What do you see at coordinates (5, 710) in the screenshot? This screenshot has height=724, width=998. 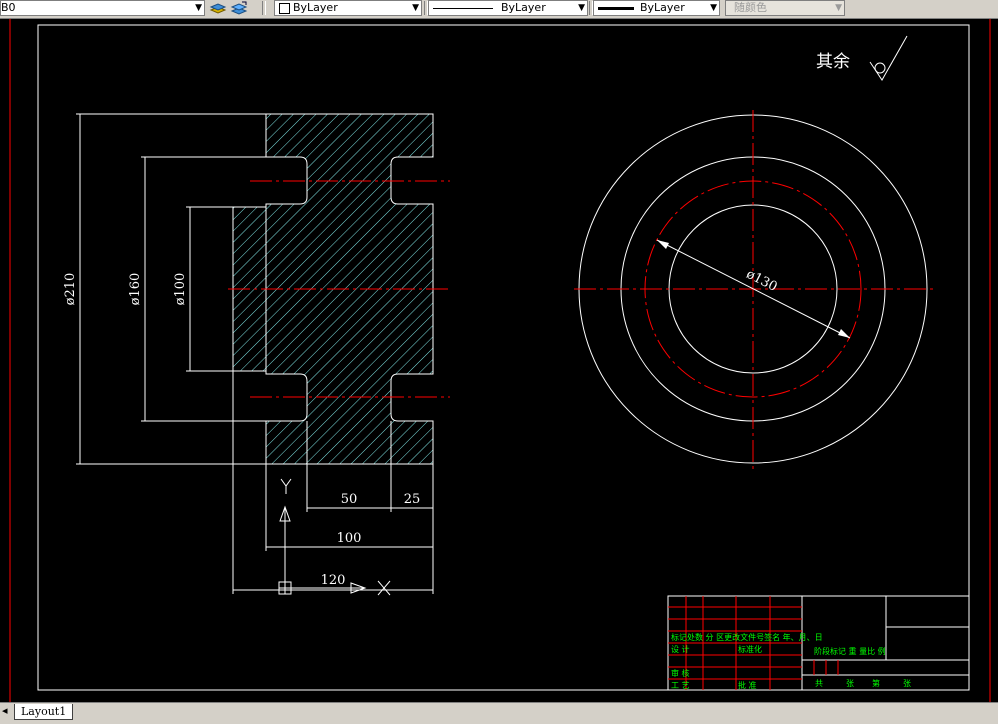 I see `tab-scroll-arrow-icon: ◂` at bounding box center [5, 710].